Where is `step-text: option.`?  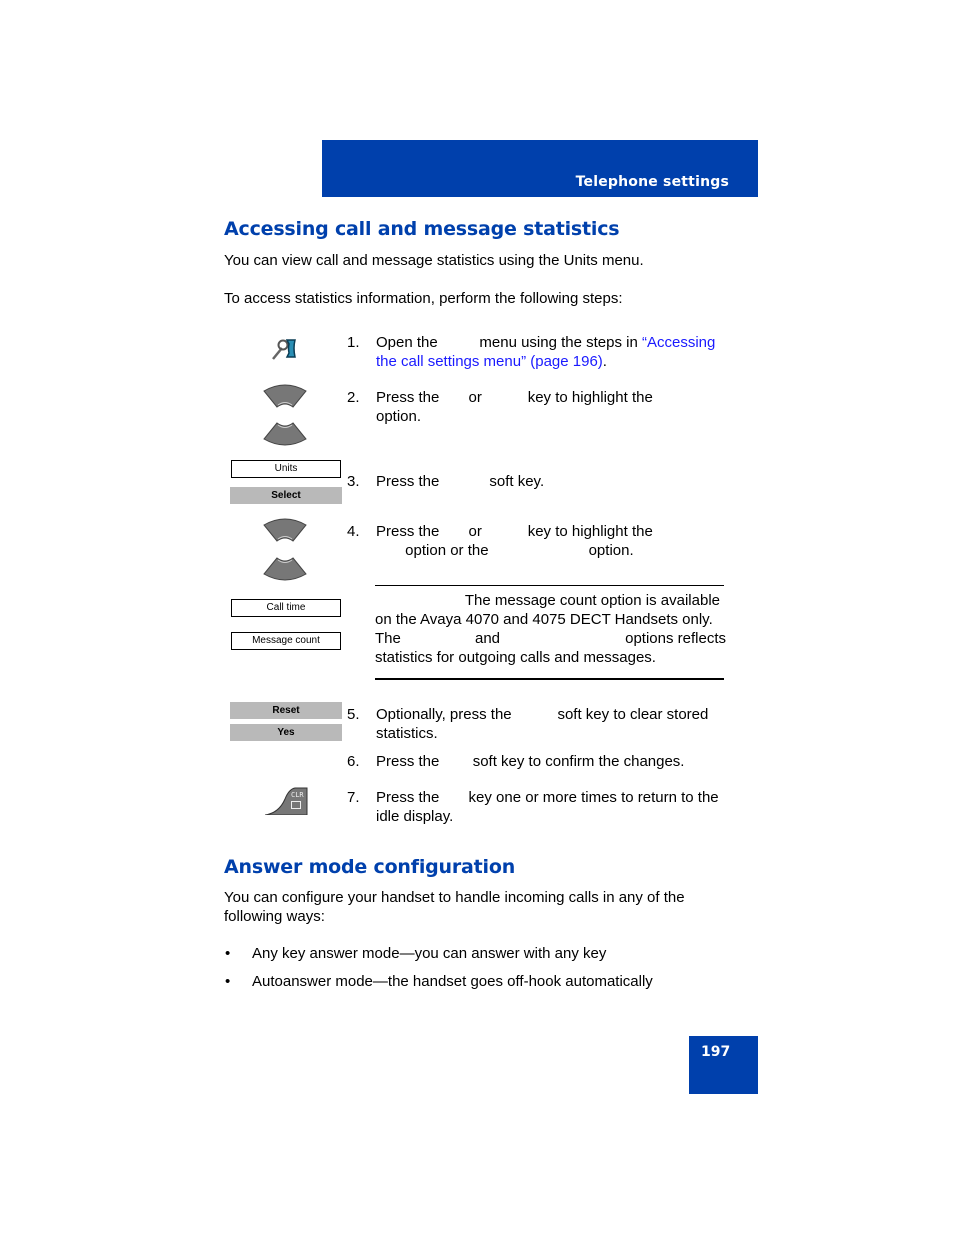
step-text: option. is located at coordinates (399, 416).